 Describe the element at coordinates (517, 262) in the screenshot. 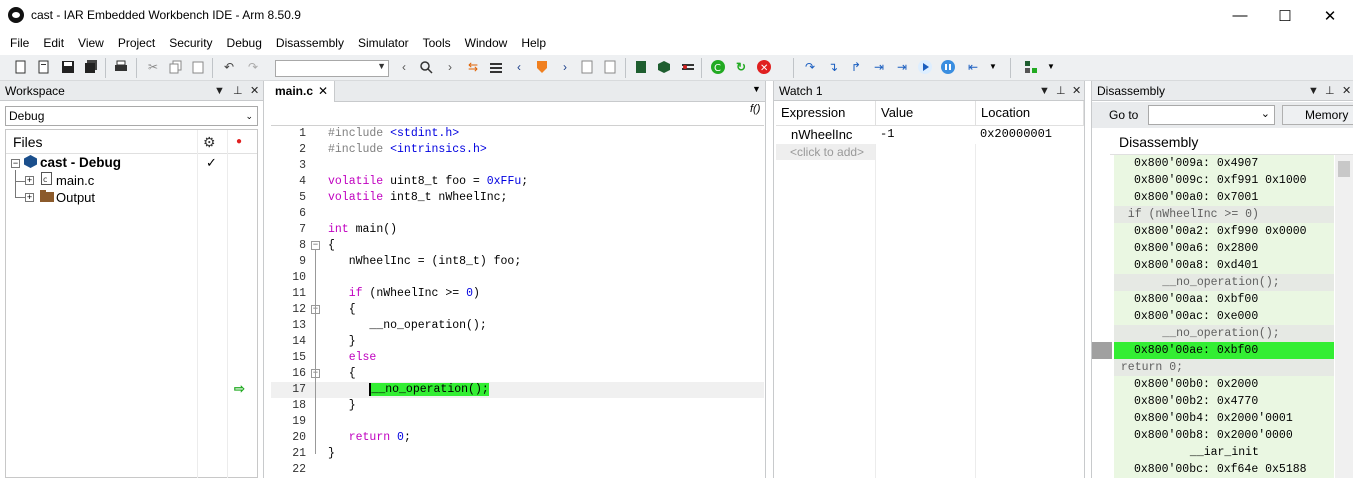

I see `code-line: 9 nWheelInc = (int8_t) foo;` at that location.